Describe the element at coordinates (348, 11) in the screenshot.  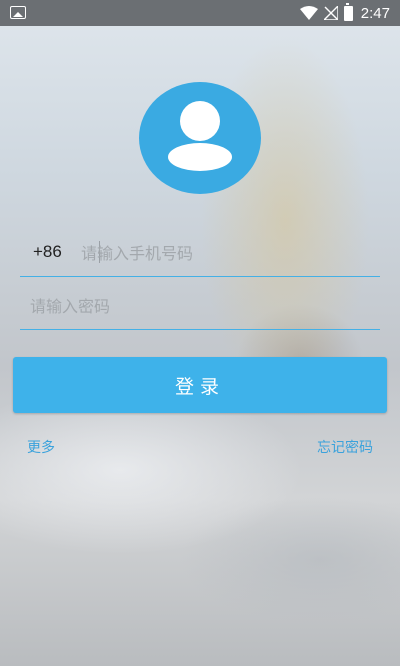
I see `battery-charging-icon` at that location.